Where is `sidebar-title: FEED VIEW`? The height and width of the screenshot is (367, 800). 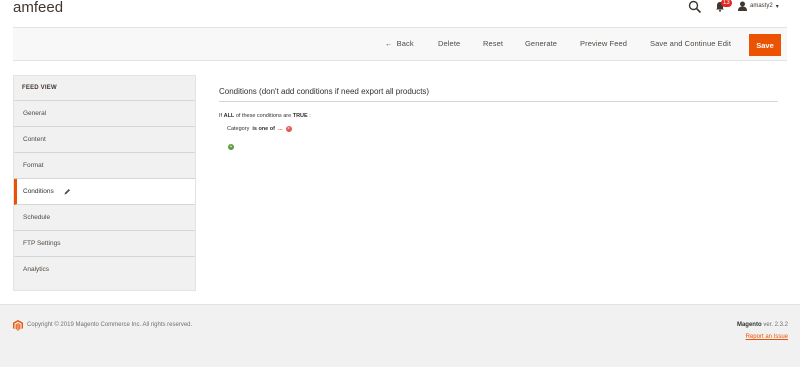 sidebar-title: FEED VIEW is located at coordinates (104, 88).